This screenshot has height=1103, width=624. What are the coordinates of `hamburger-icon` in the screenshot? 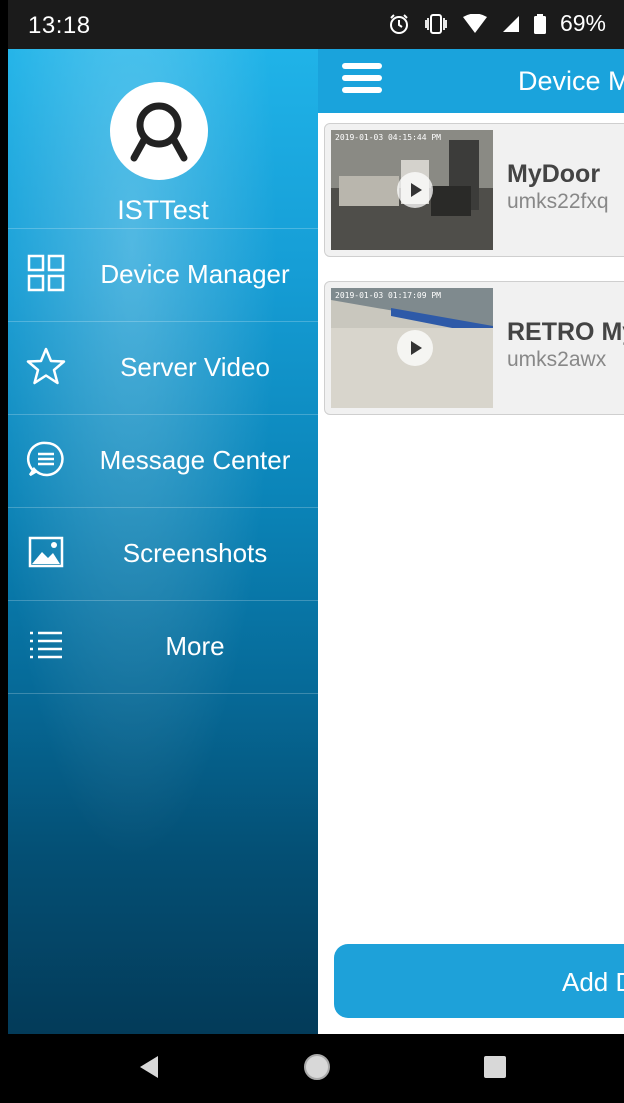 It's located at (362, 78).